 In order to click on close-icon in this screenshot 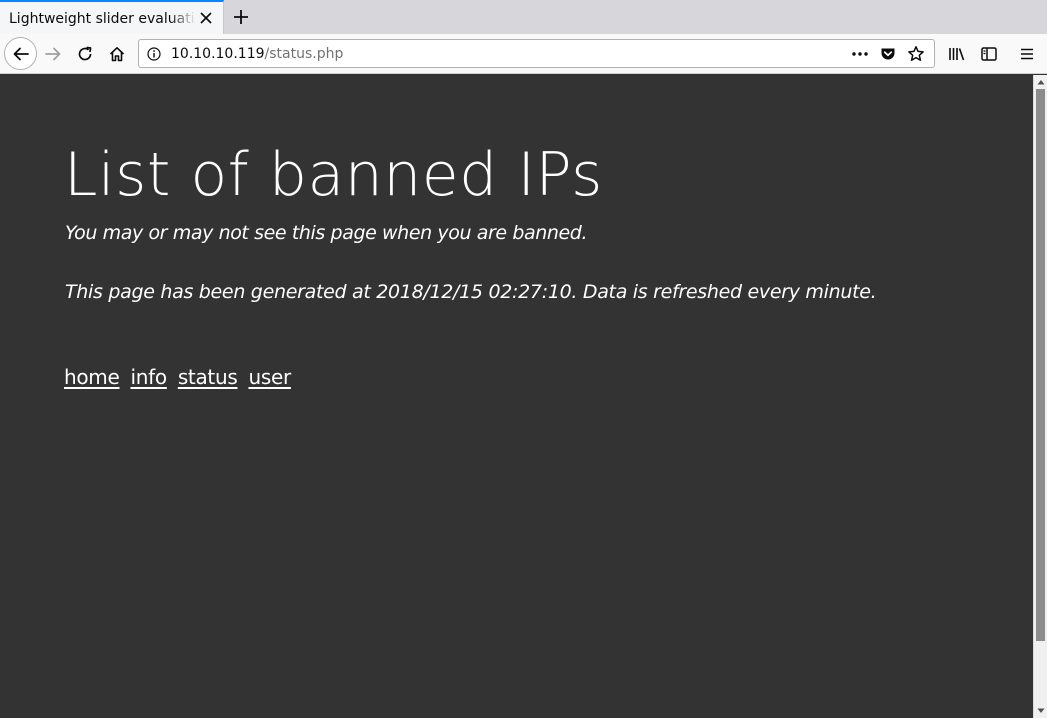, I will do `click(206, 18)`.